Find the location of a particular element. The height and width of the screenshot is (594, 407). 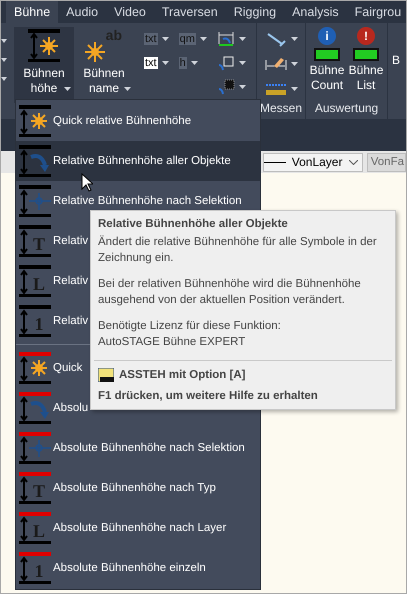

status-badge: ! is located at coordinates (366, 36).